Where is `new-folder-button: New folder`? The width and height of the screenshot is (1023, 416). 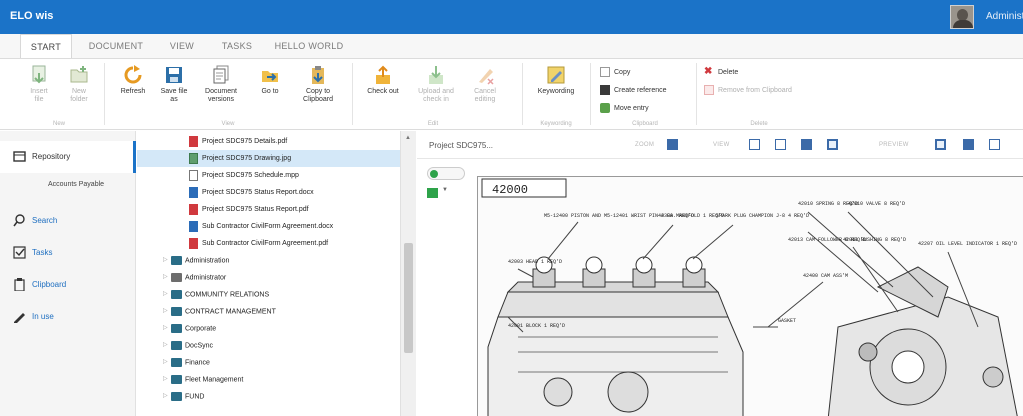
new-folder-button: New folder is located at coordinates (79, 84).